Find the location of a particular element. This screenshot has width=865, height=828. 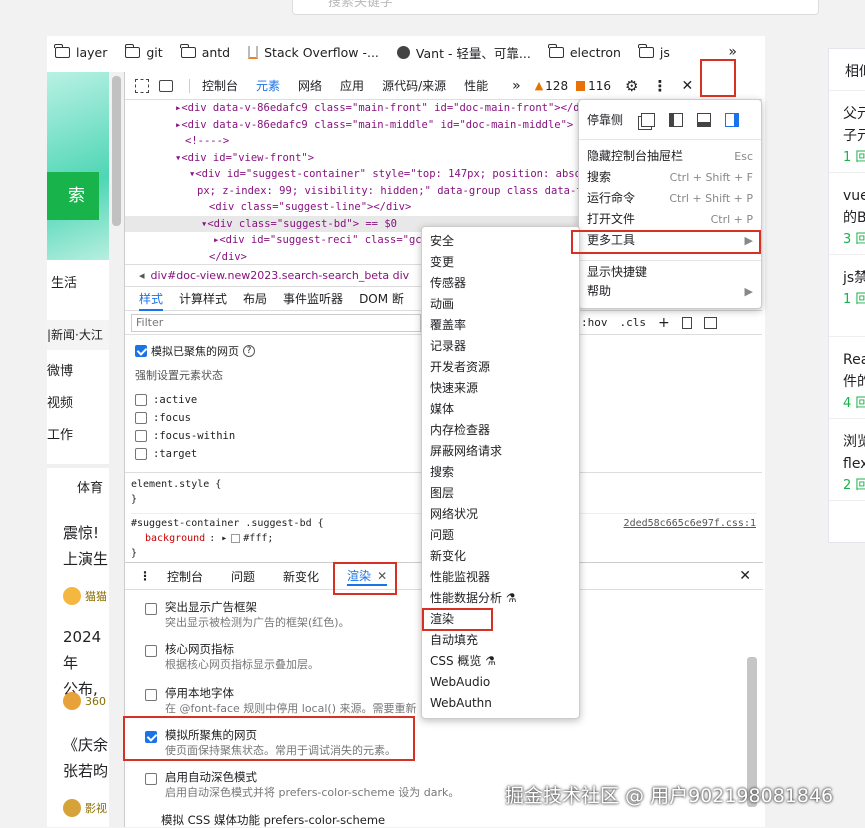

drawer-tab: 问题 is located at coordinates (243, 576).